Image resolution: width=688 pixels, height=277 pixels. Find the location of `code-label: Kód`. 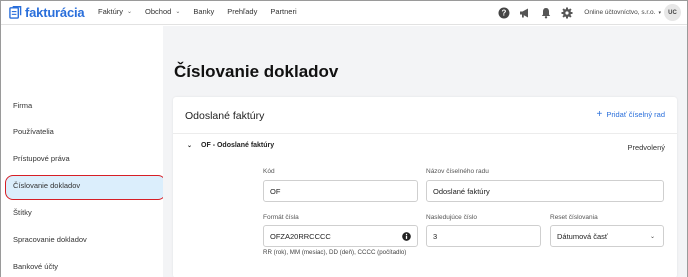

code-label: Kód is located at coordinates (269, 171).